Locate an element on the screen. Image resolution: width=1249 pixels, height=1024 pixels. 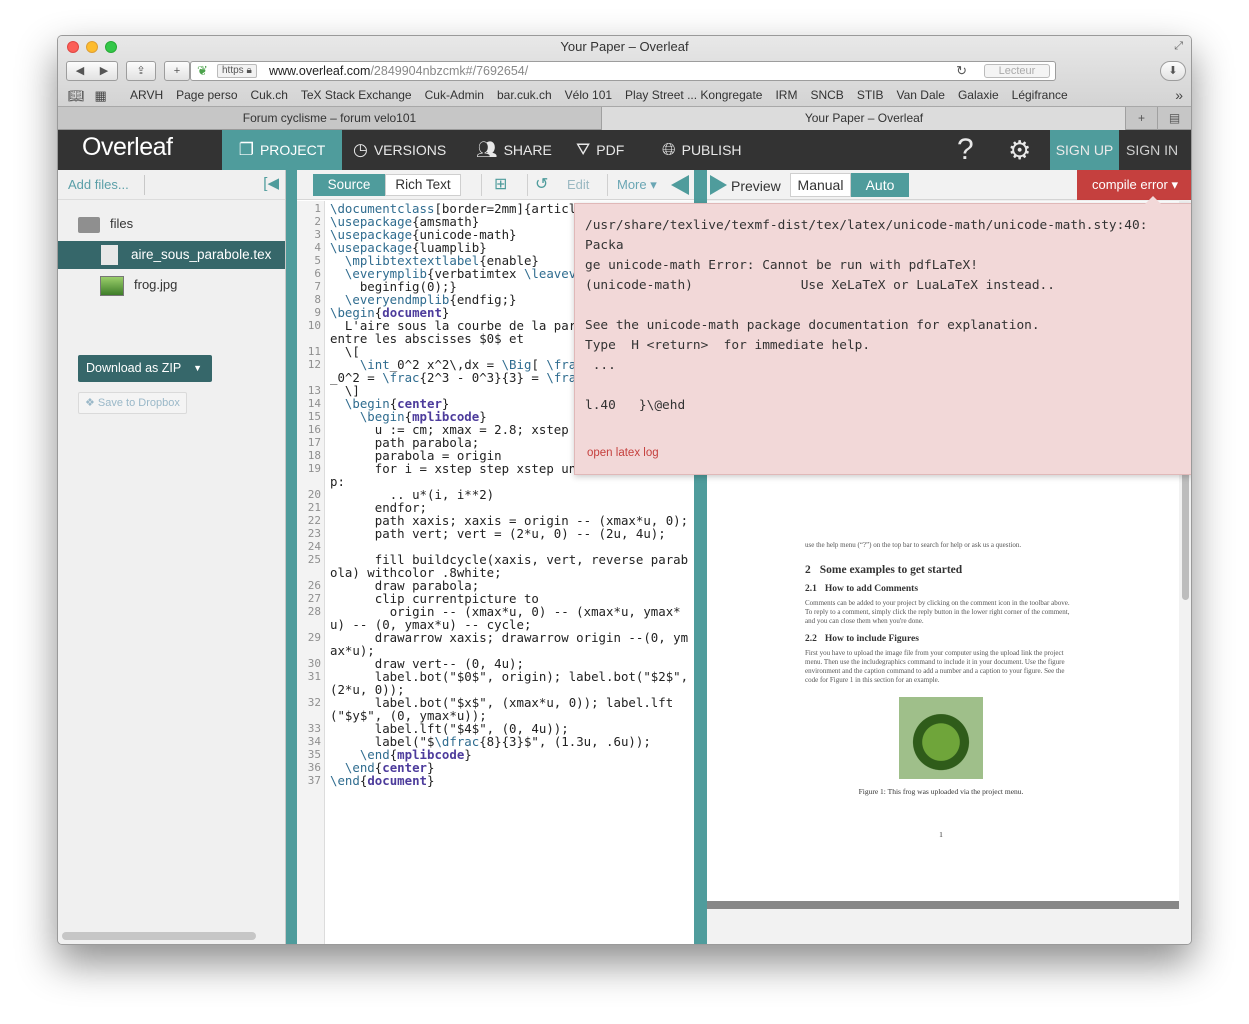
more-menu: More ▾ is located at coordinates (637, 185).